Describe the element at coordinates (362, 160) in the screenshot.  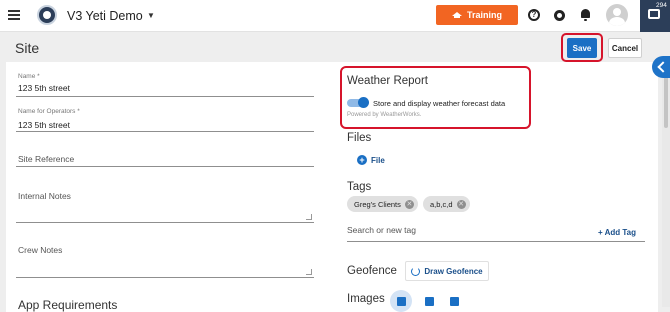
I see `plus-circle-icon: +` at that location.